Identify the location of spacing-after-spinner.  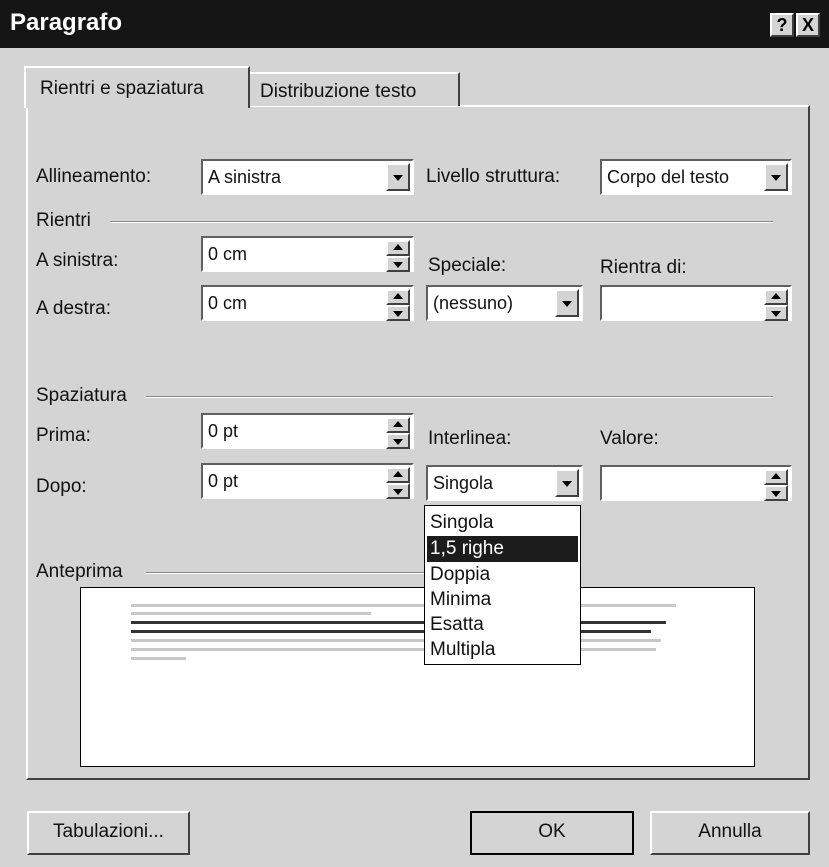
(398, 483).